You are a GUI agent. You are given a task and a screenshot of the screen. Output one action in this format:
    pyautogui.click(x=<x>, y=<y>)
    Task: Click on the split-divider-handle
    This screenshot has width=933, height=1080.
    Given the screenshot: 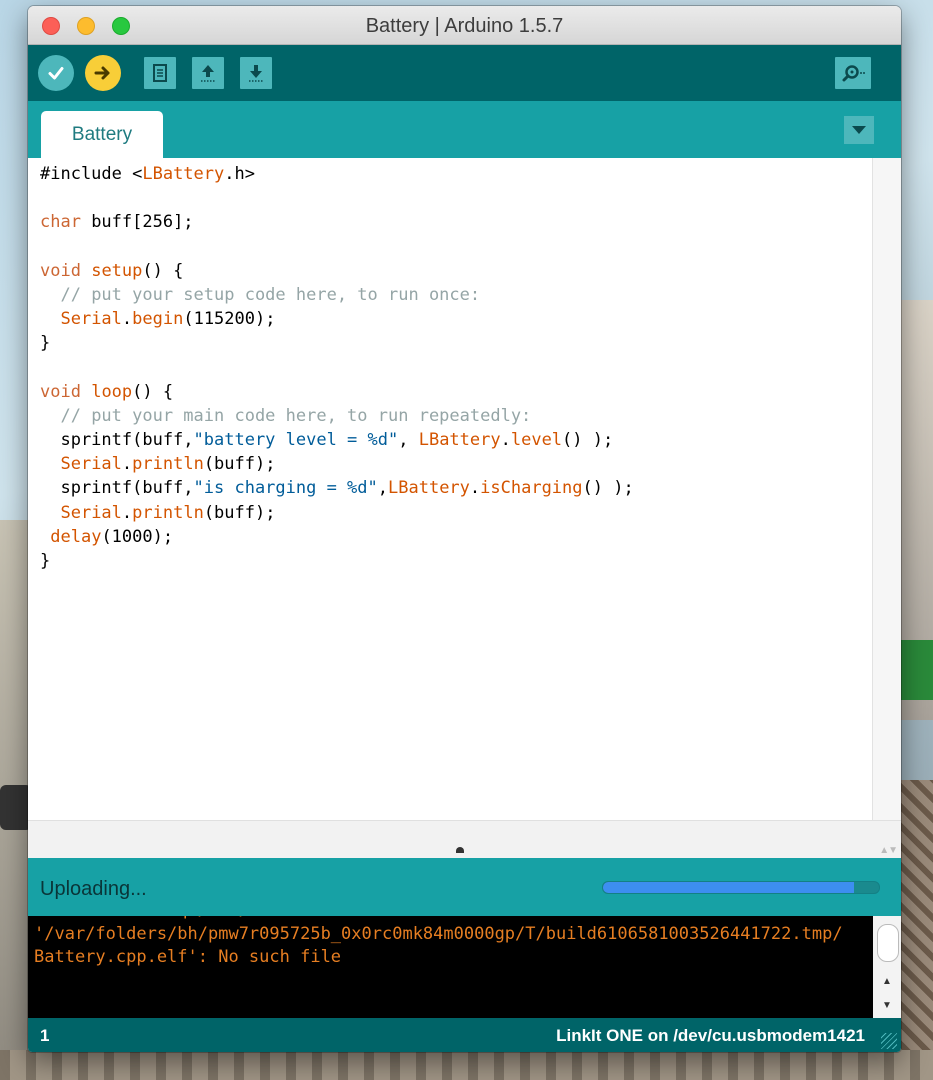 What is the action you would take?
    pyautogui.click(x=460, y=850)
    